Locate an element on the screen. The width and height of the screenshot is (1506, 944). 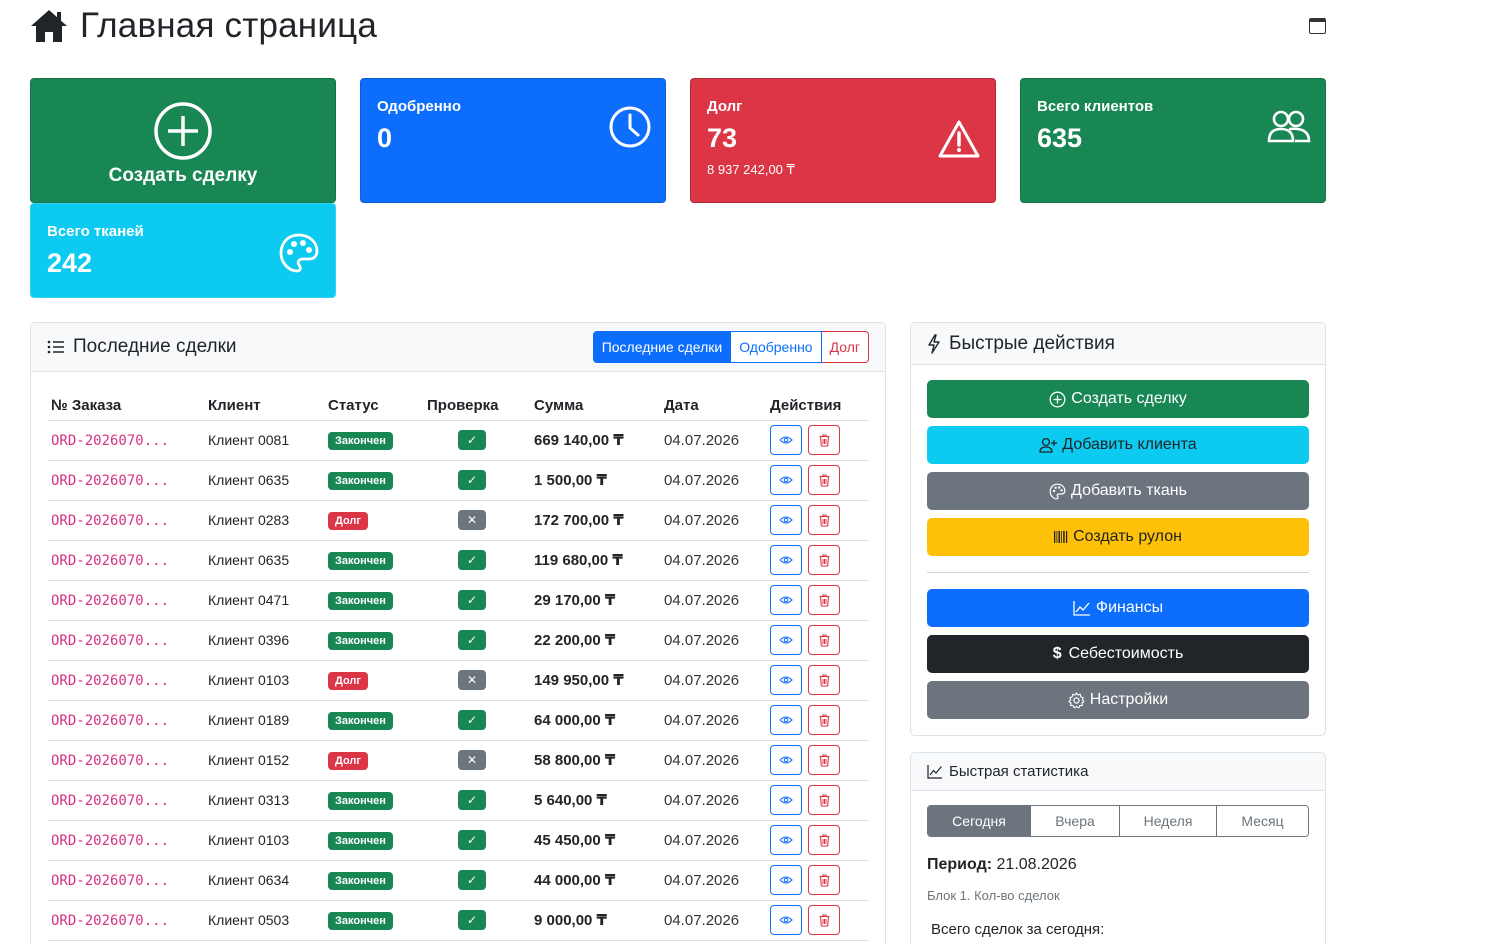
actions-cell is located at coordinates (817, 480).